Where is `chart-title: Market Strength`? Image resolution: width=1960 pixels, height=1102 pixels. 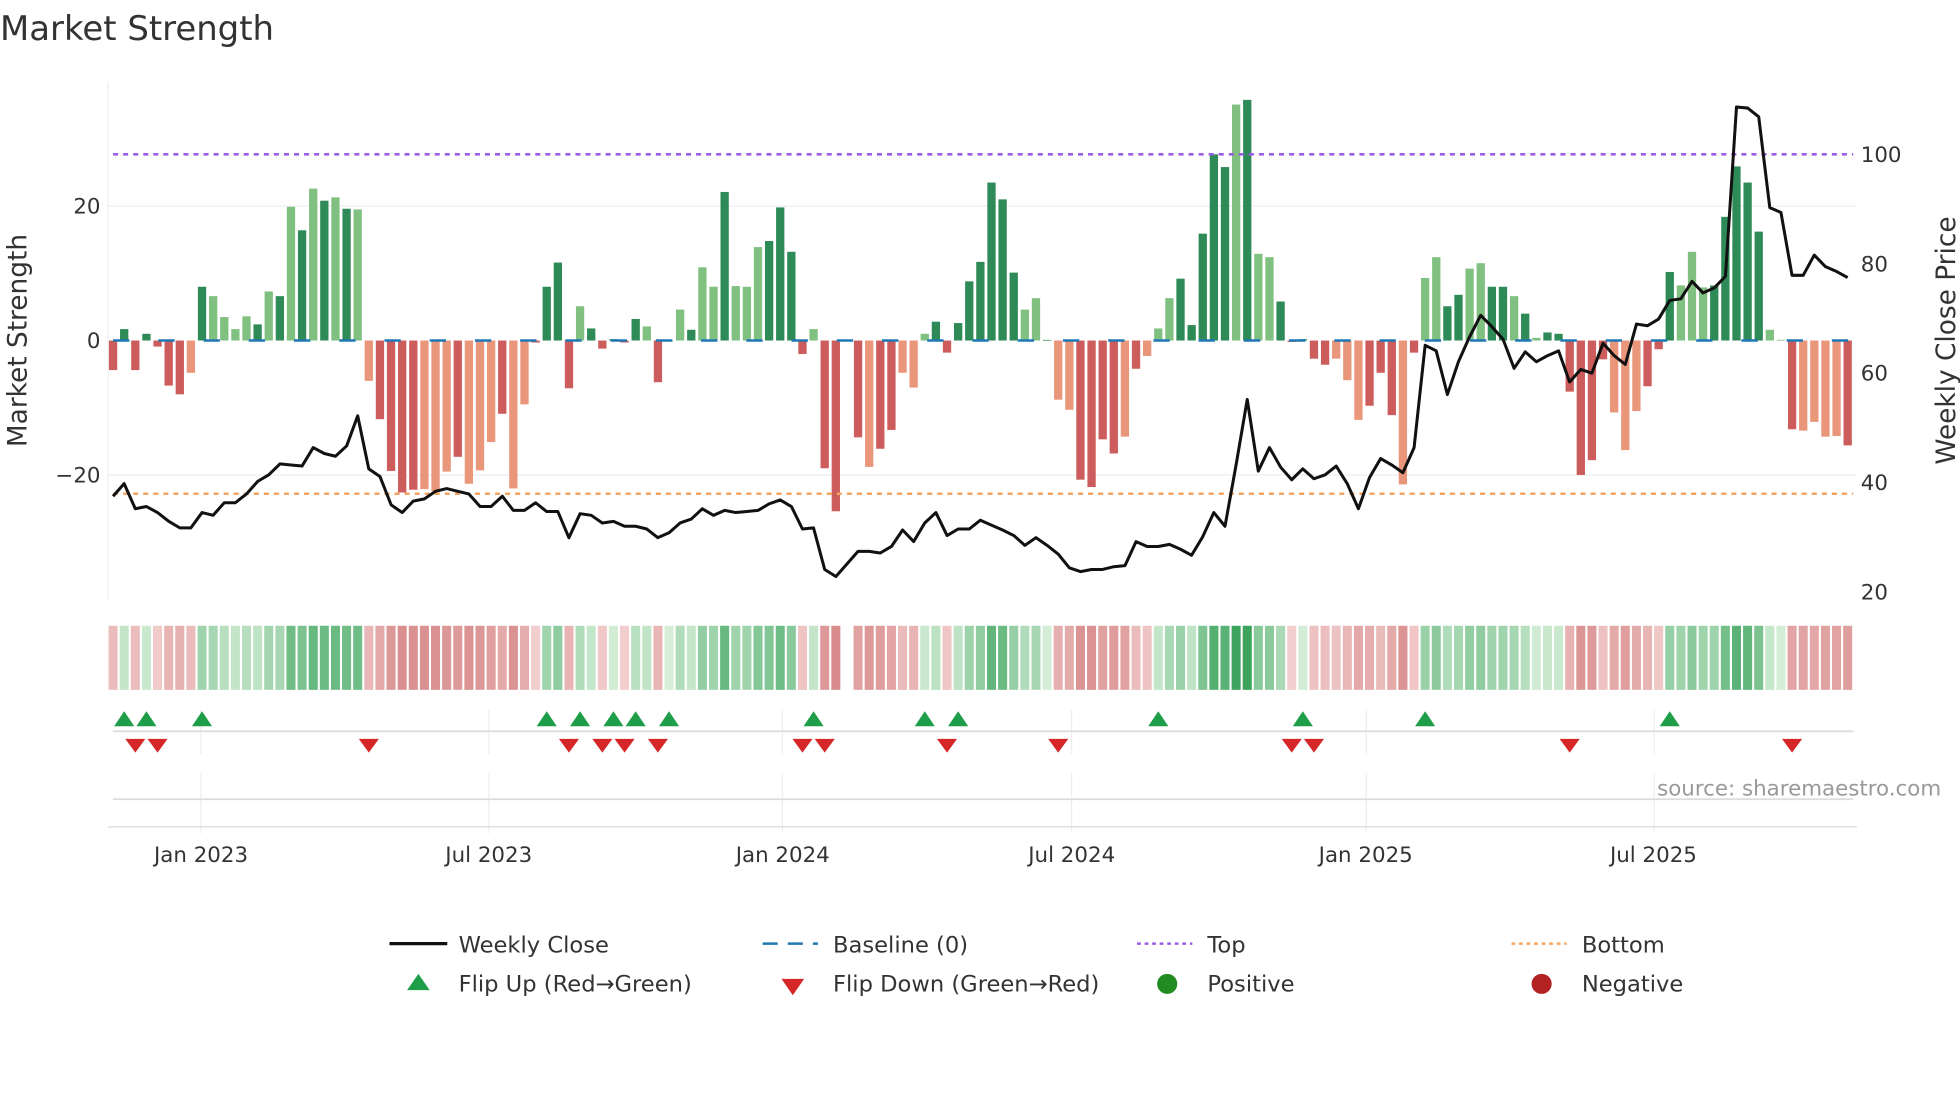
chart-title: Market Strength is located at coordinates (137, 28).